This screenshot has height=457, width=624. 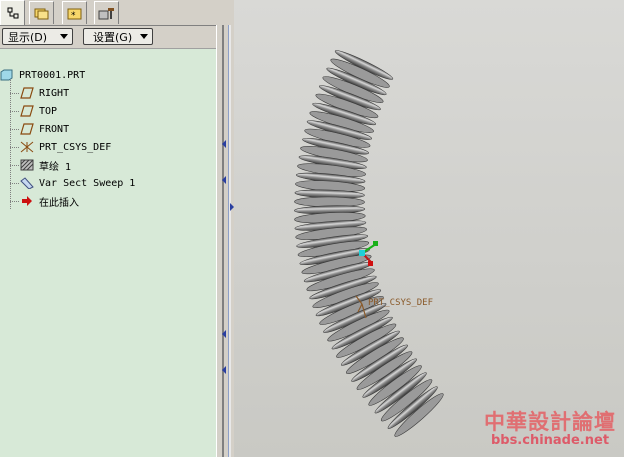 I want to click on panel-splitter, so click(x=225, y=241).